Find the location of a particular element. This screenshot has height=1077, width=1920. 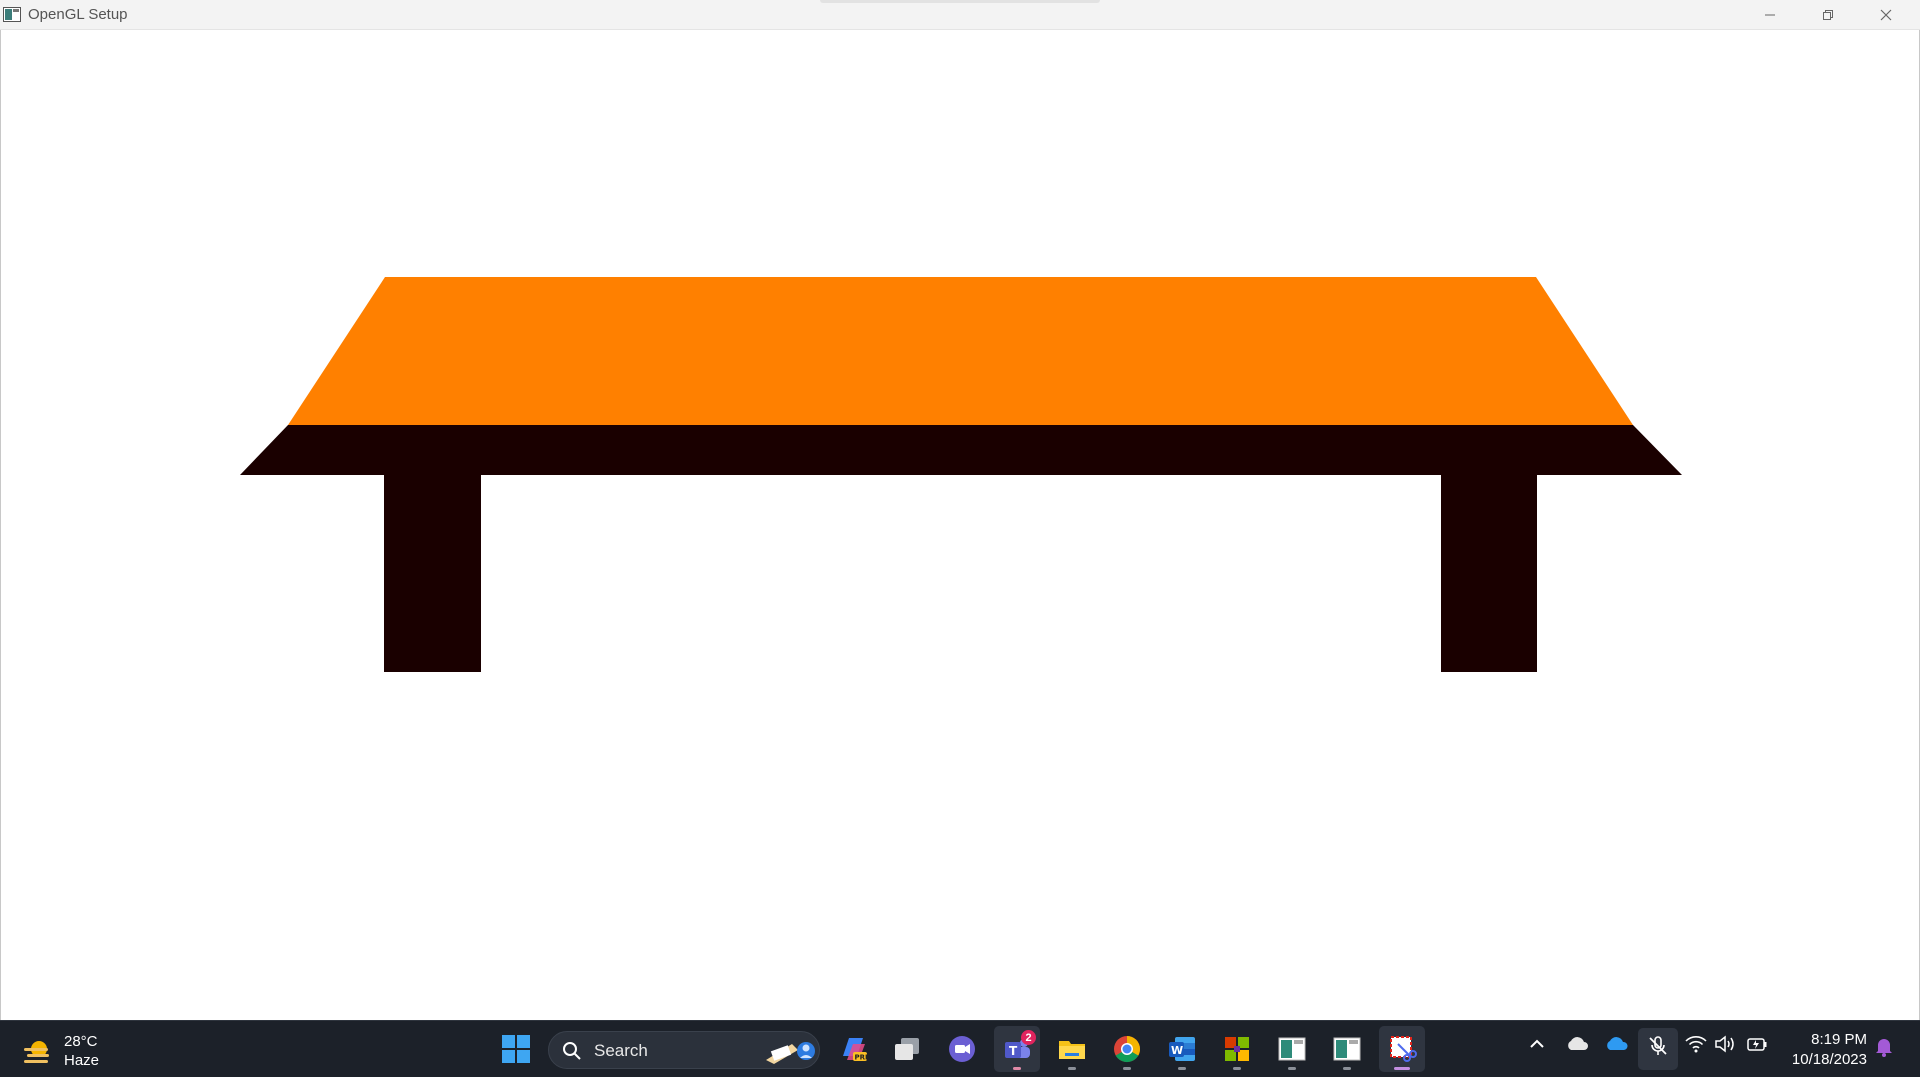

opengl-window-1-button is located at coordinates (1292, 1049).